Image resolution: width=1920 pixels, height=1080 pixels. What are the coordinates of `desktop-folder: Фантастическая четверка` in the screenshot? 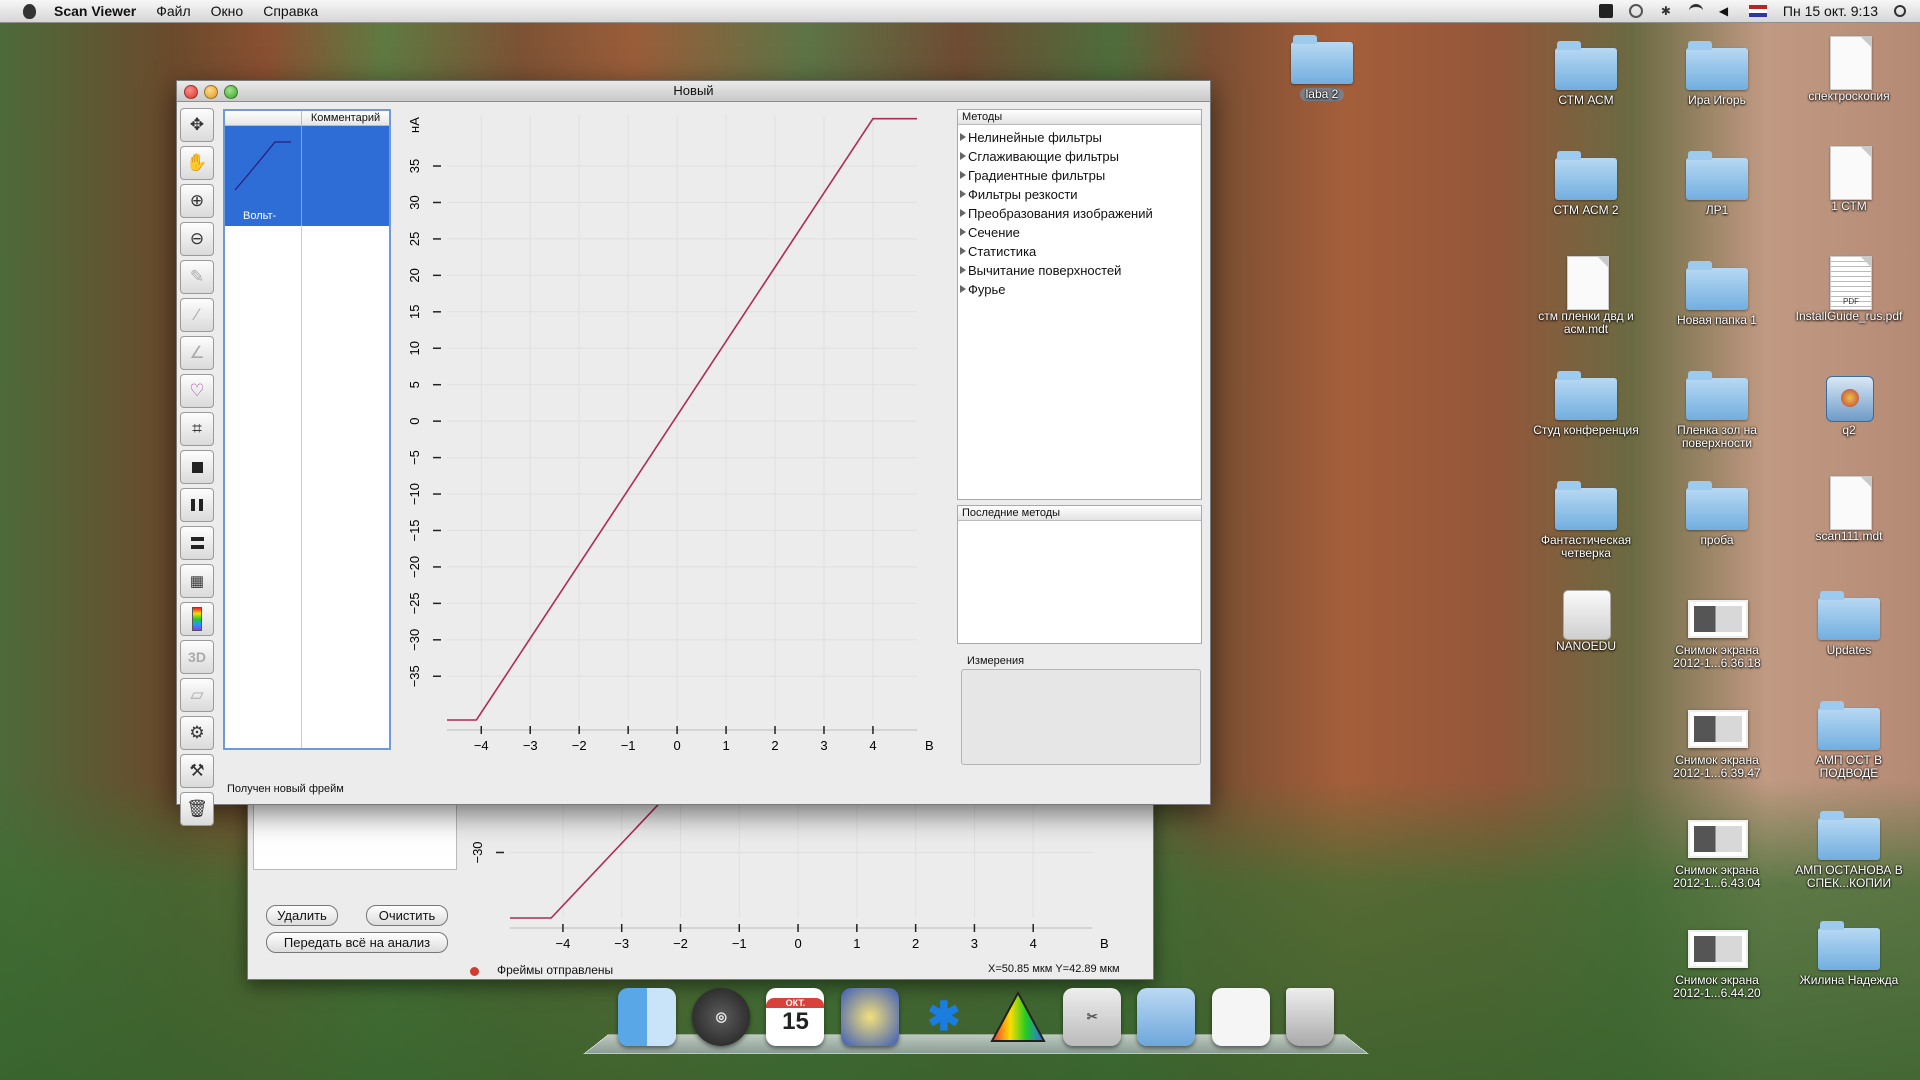 It's located at (1586, 520).